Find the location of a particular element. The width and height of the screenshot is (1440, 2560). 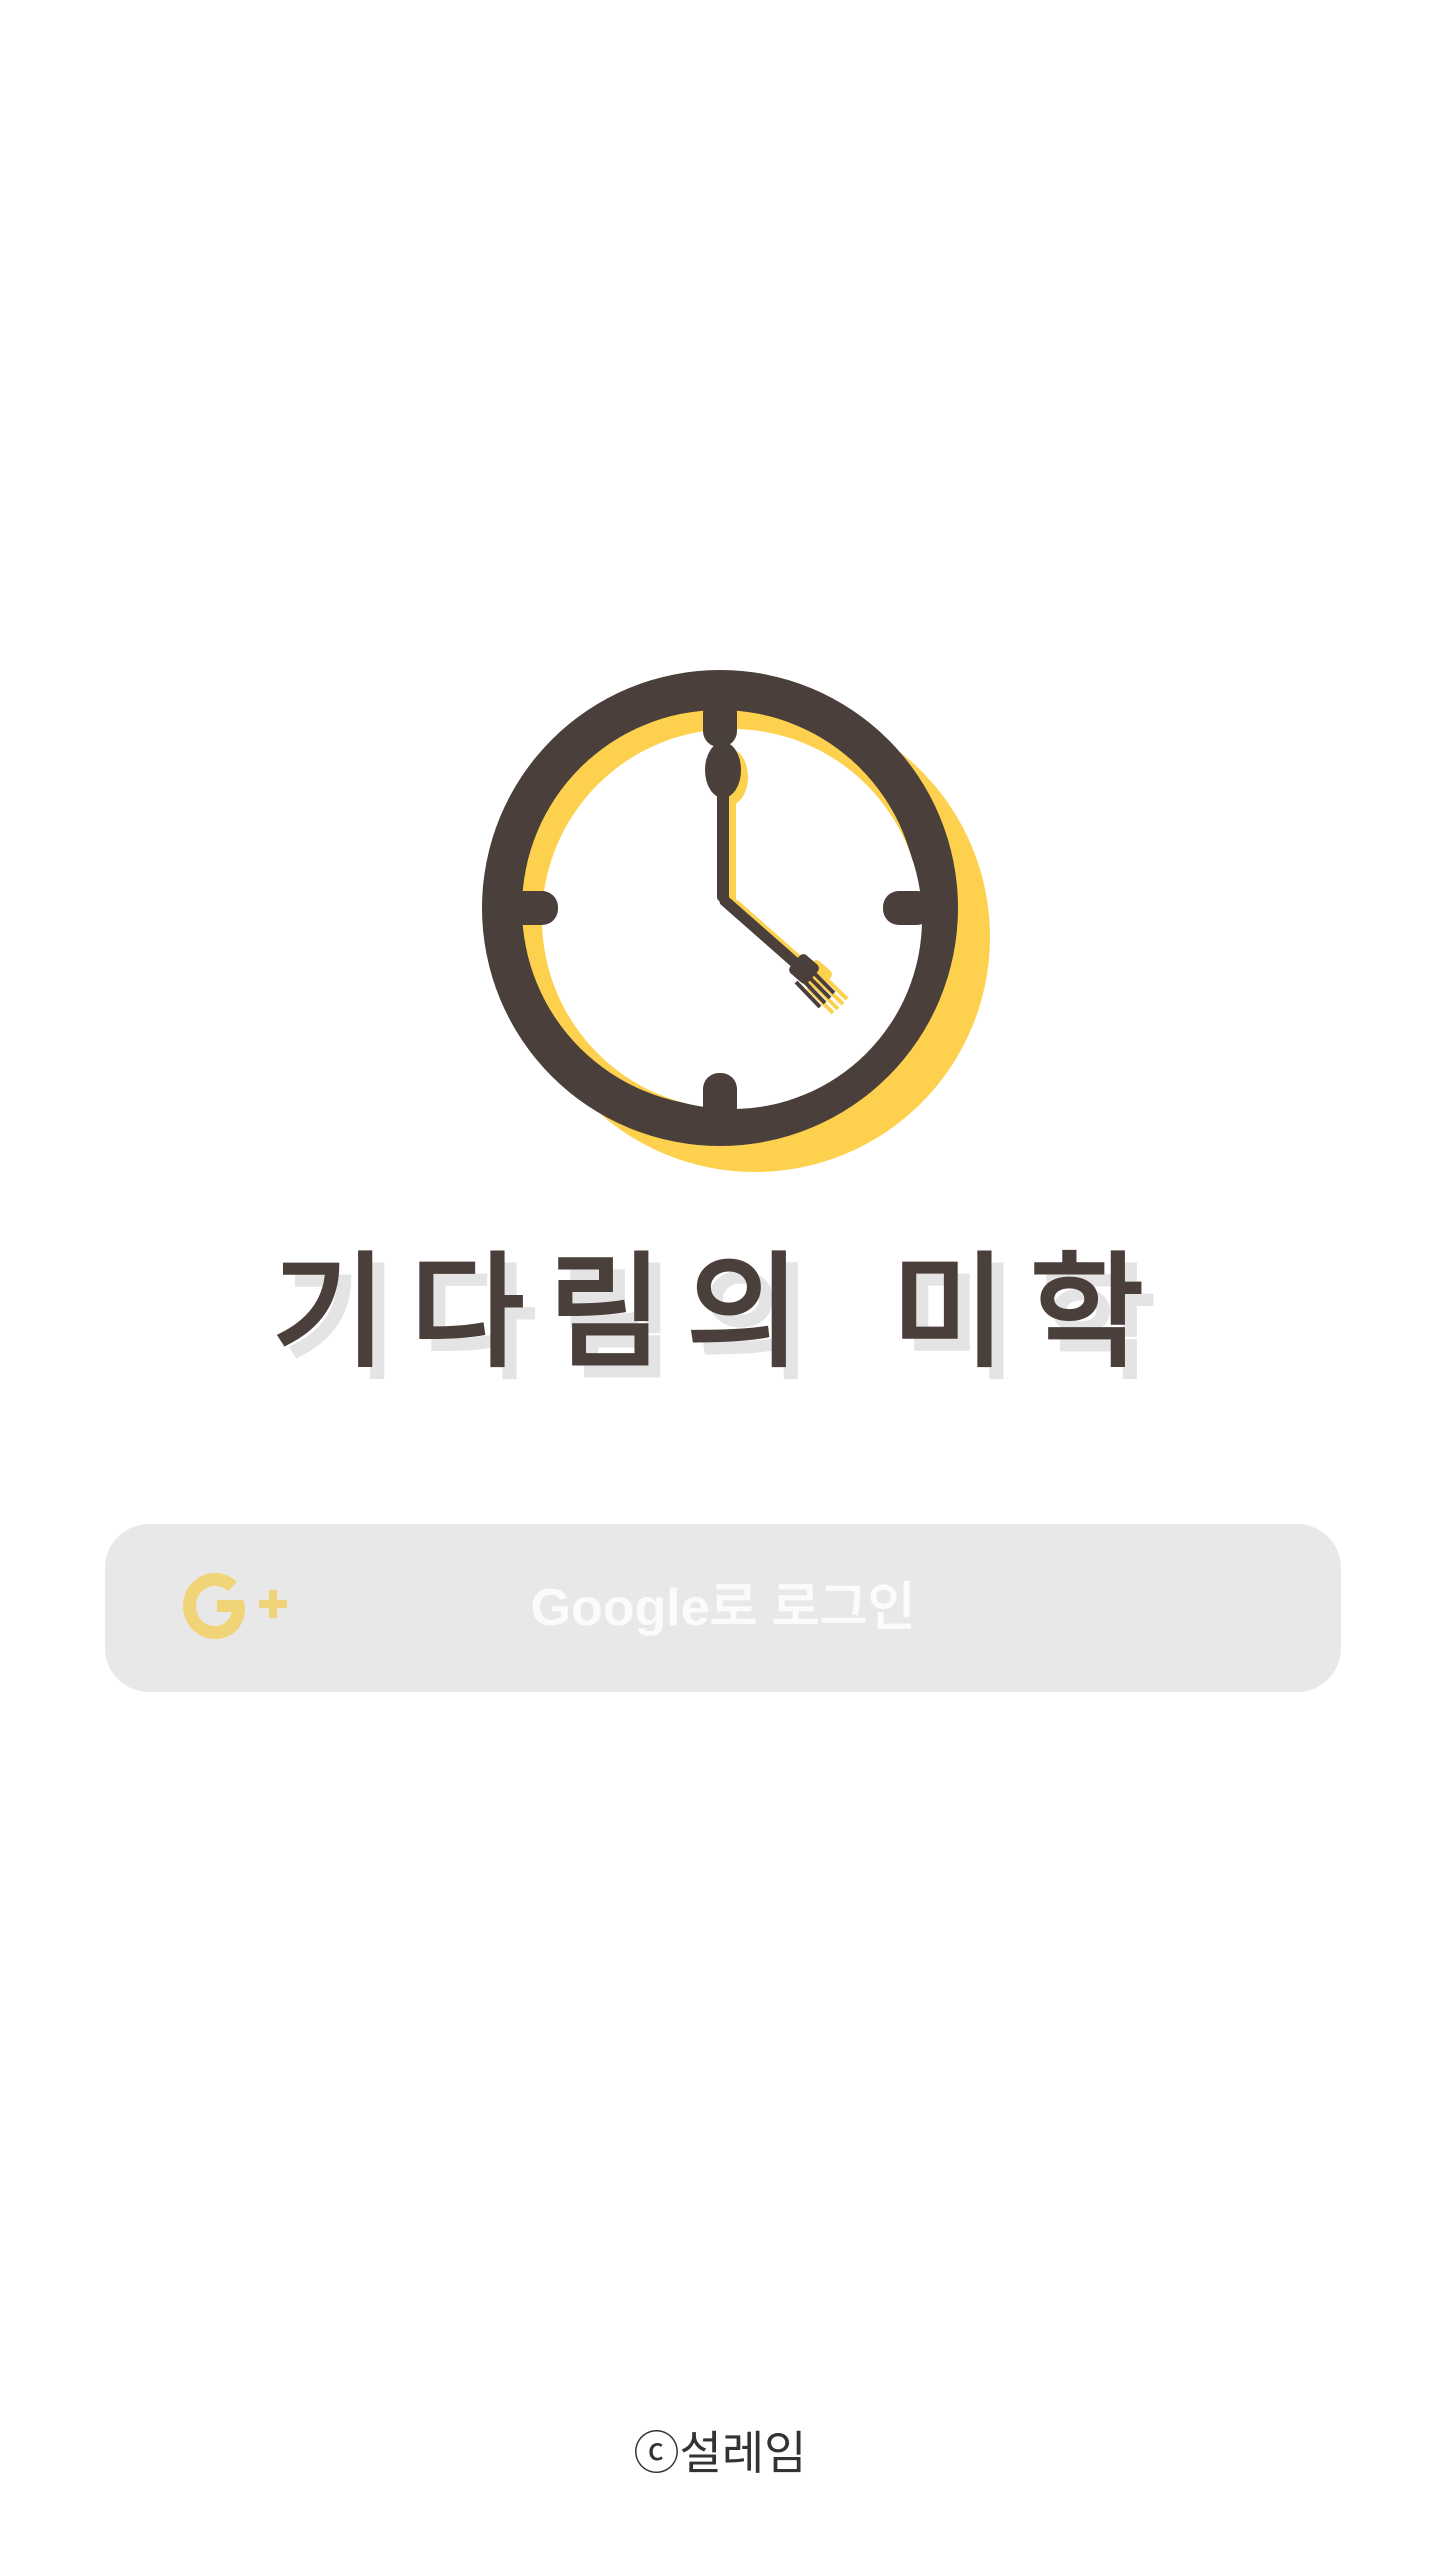

app-title: 기다림의 미학 is located at coordinates (720, 1313).